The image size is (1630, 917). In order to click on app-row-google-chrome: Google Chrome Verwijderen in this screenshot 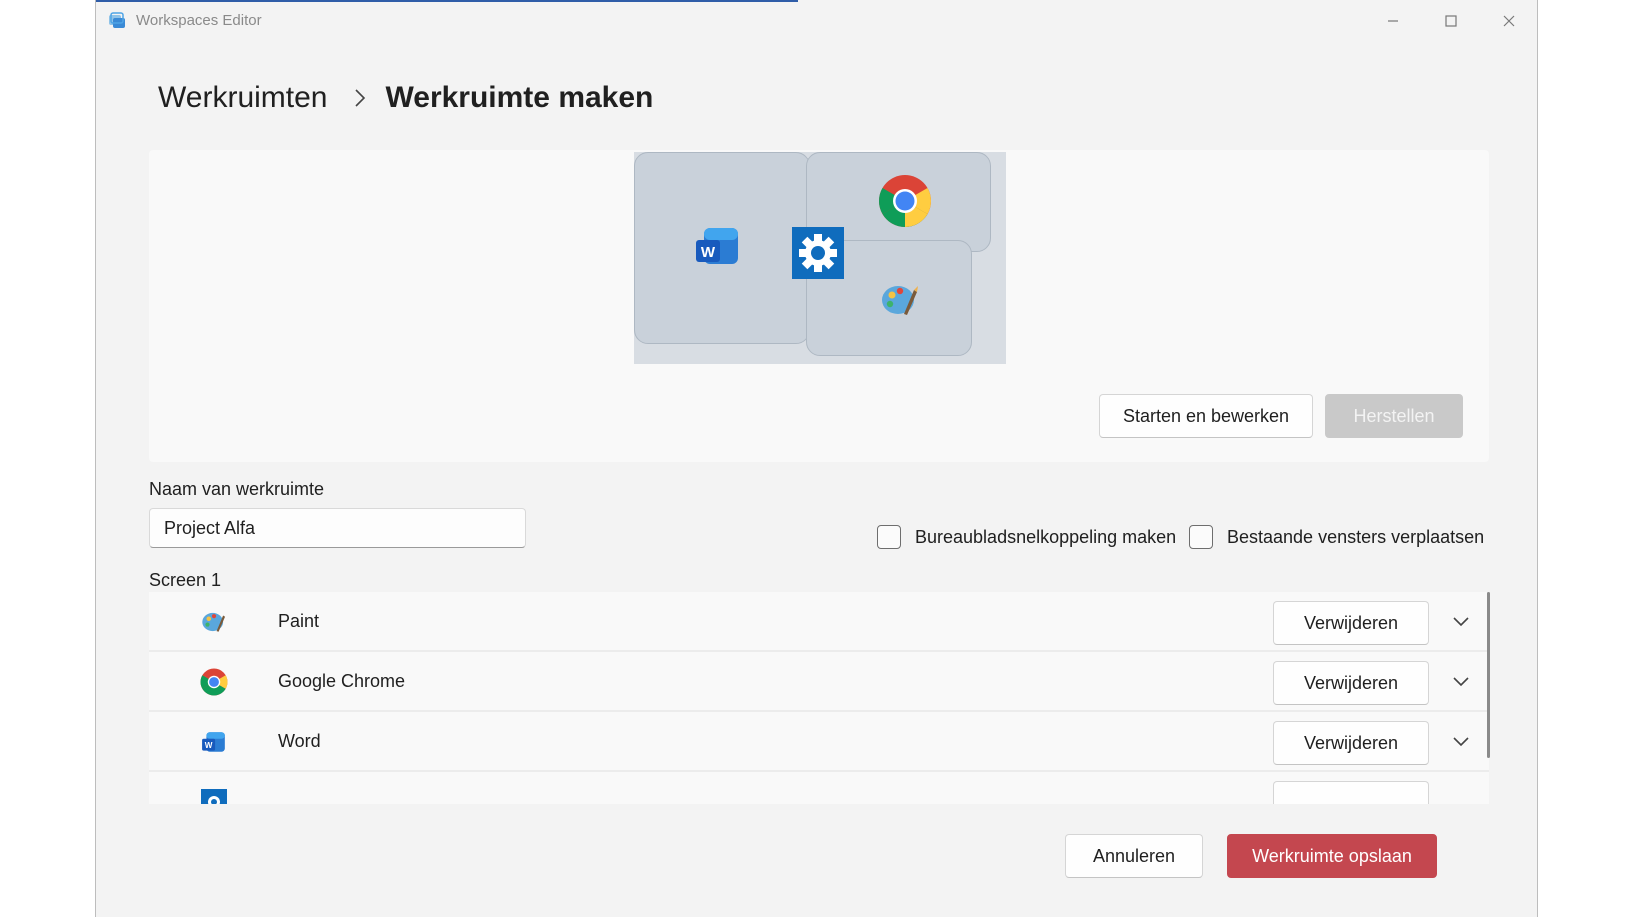, I will do `click(819, 682)`.